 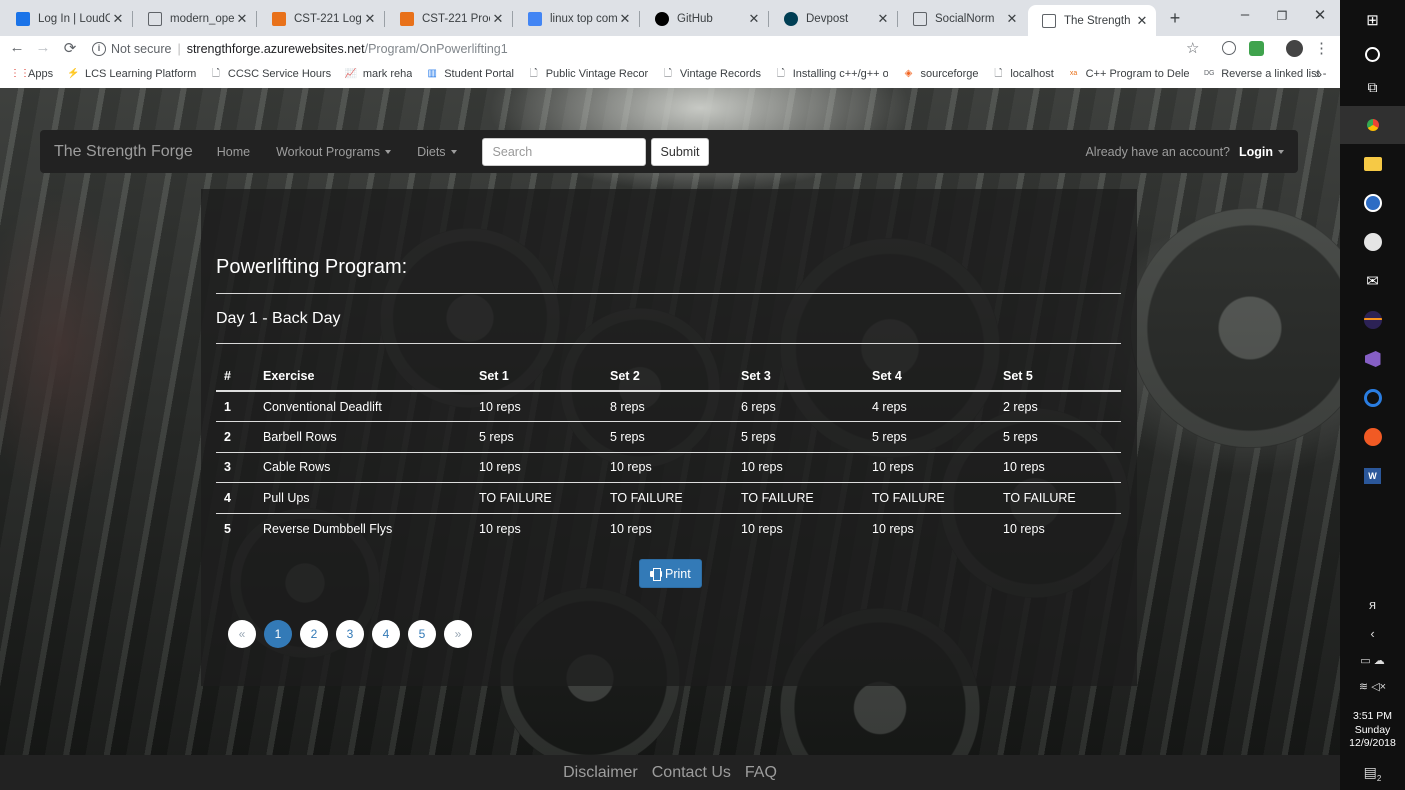 What do you see at coordinates (833, 18) in the screenshot?
I see `browser-tab: Devpost ✕` at bounding box center [833, 18].